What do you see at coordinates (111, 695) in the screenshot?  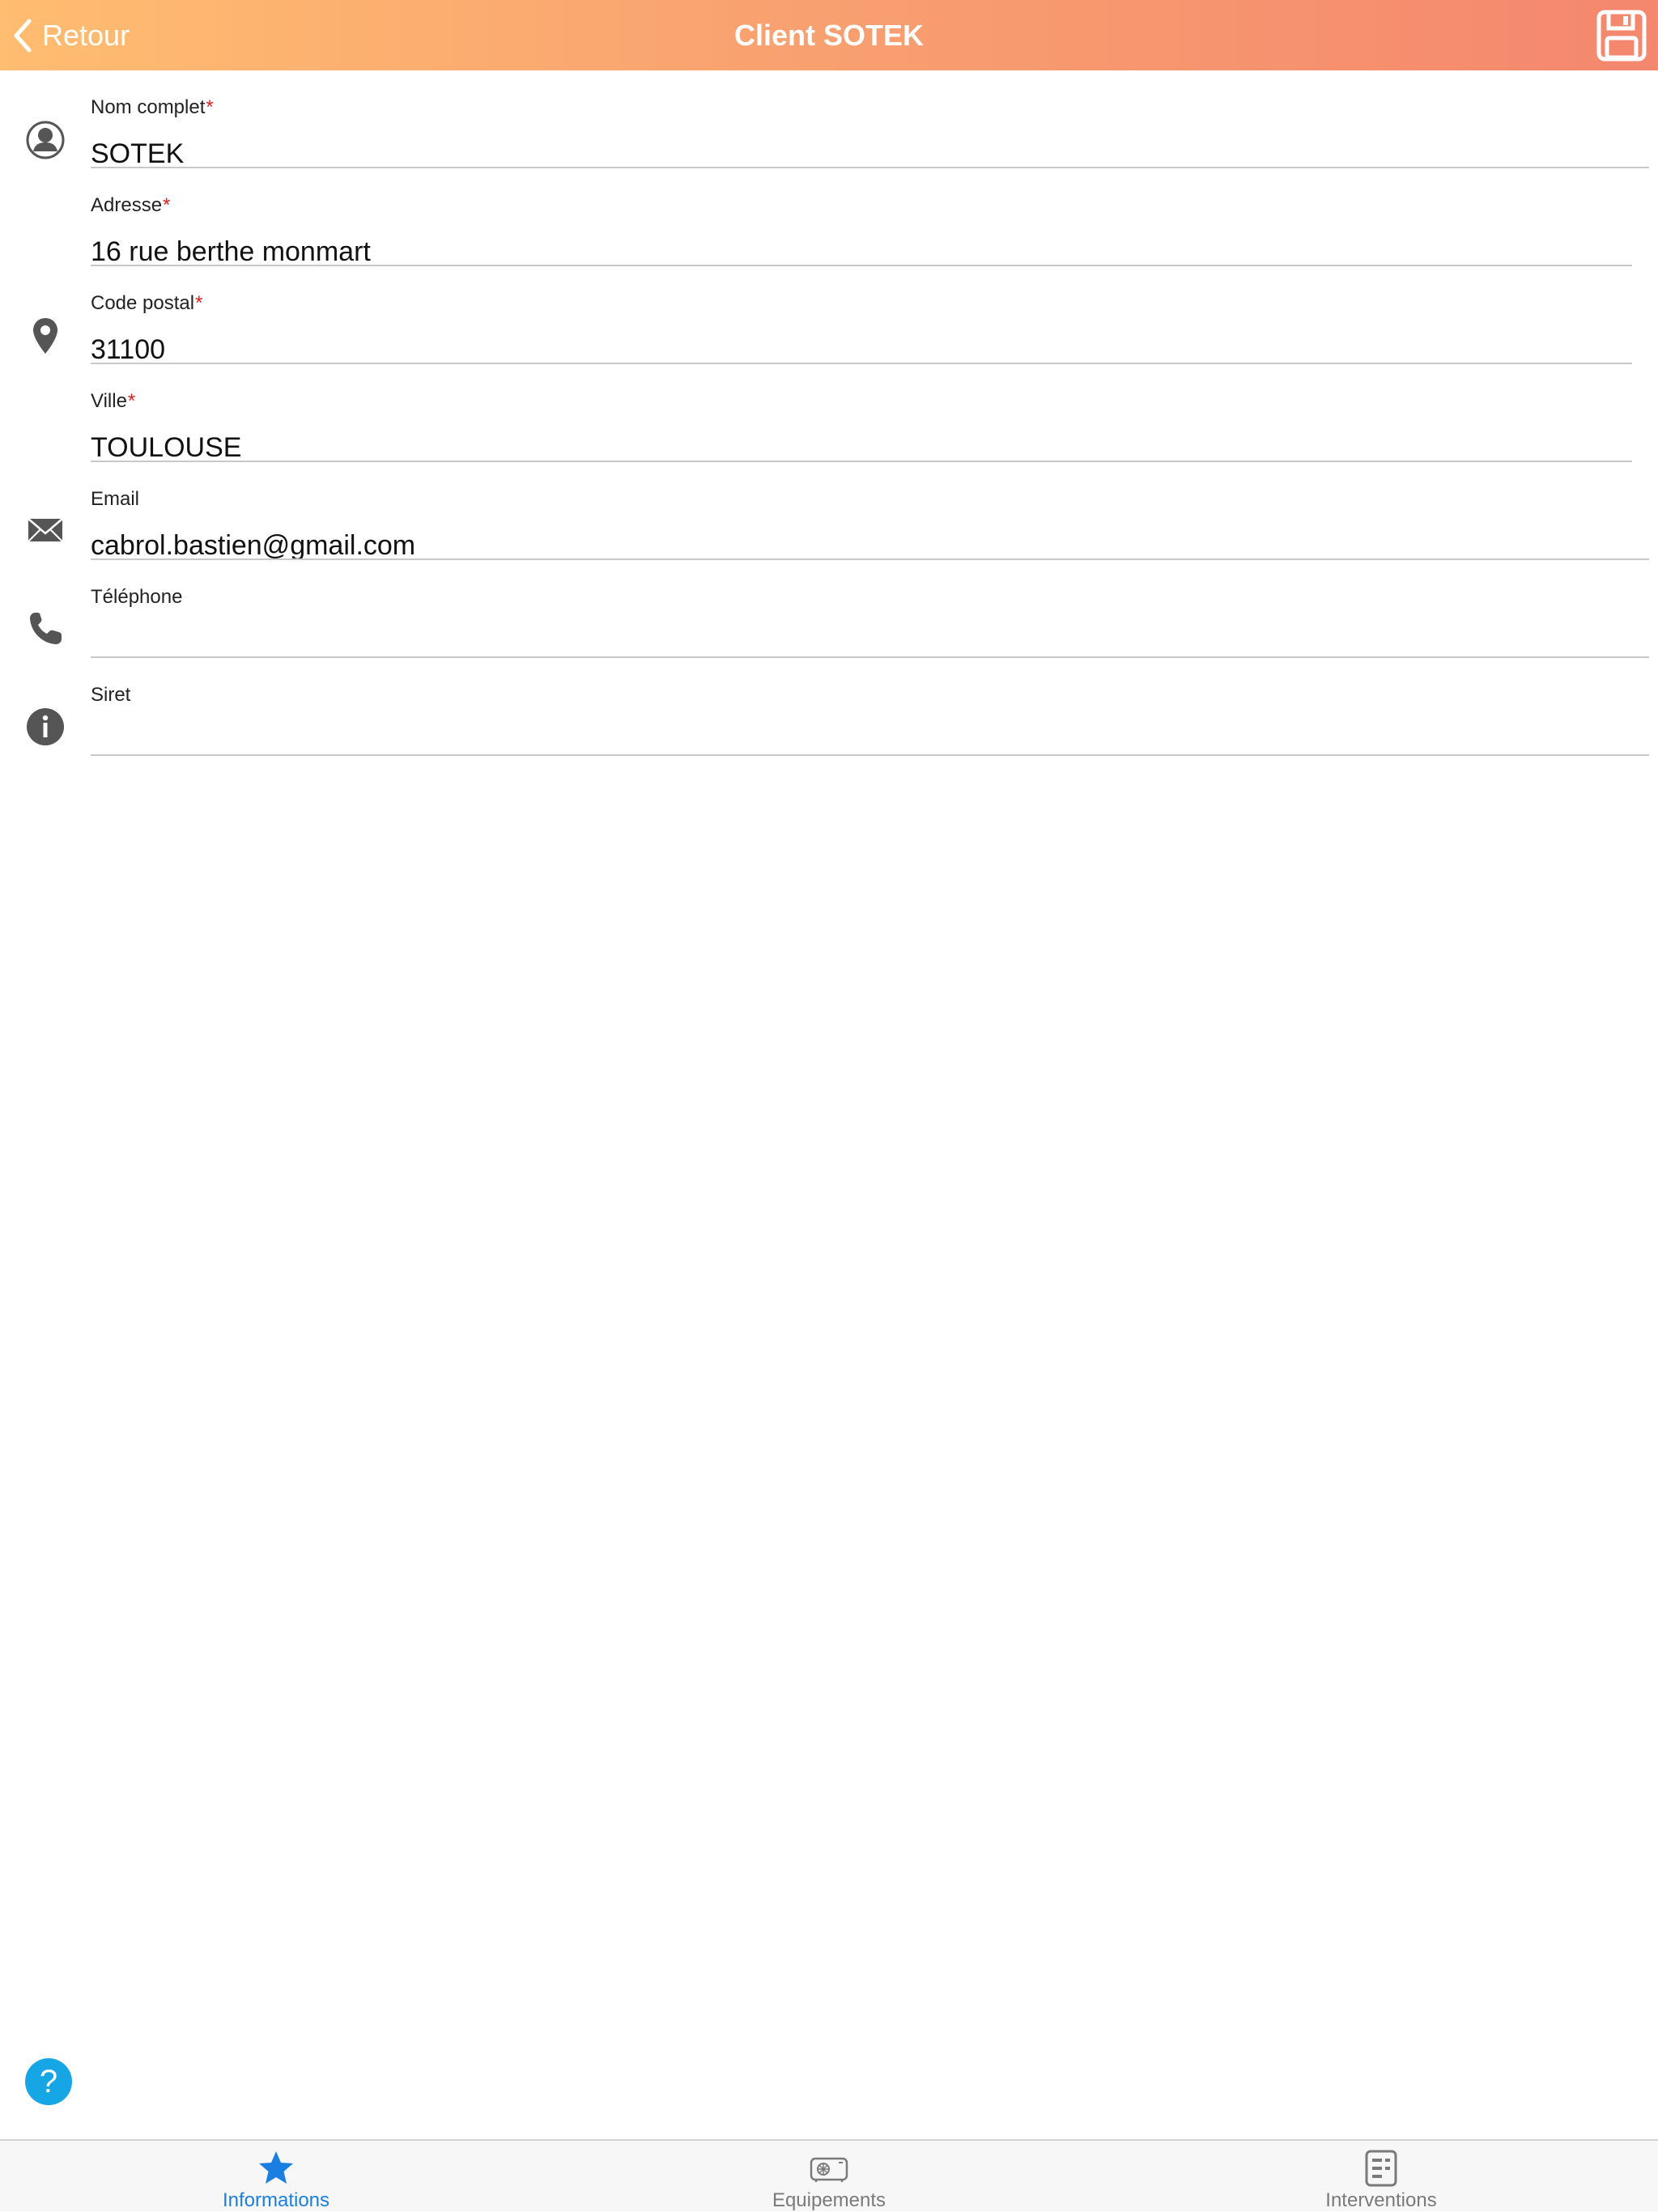 I see `siret-label: Siret` at bounding box center [111, 695].